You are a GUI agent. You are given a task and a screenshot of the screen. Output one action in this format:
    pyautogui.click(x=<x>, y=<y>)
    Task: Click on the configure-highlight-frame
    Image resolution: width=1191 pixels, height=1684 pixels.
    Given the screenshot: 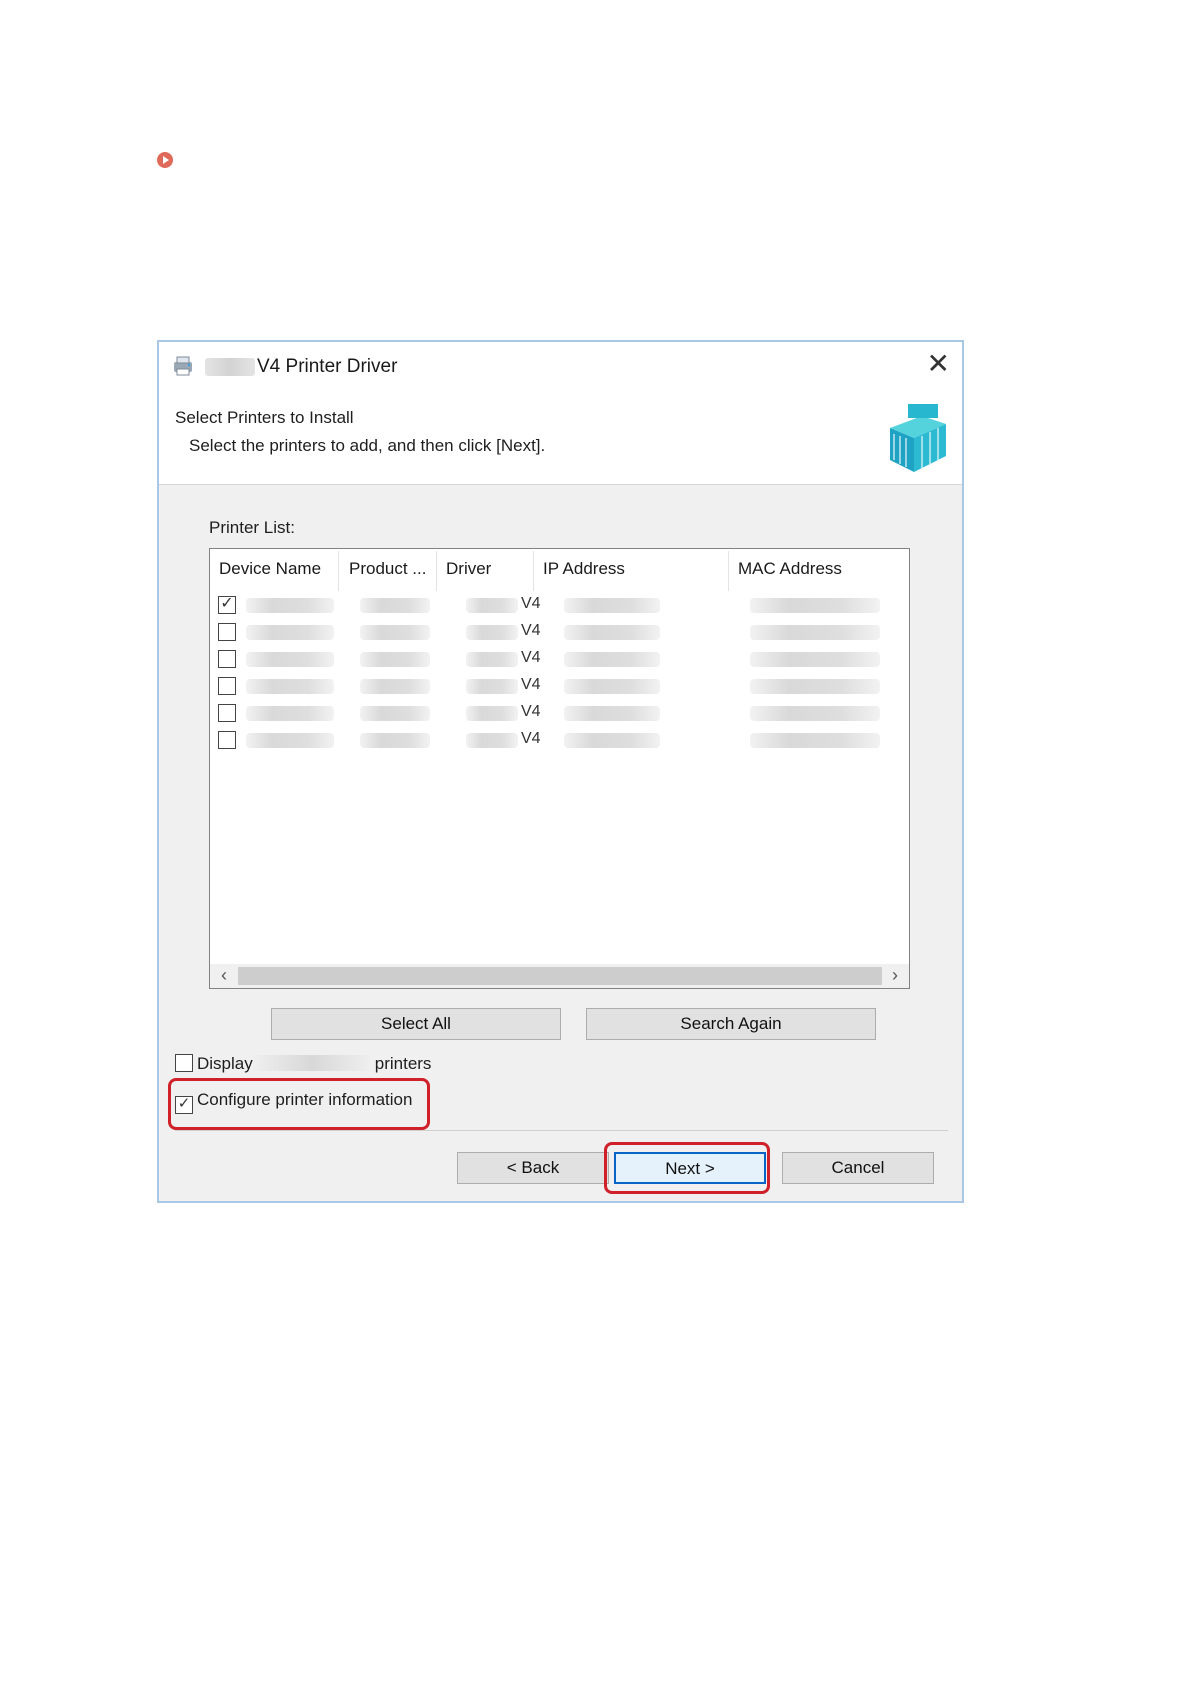 What is the action you would take?
    pyautogui.click(x=299, y=1104)
    